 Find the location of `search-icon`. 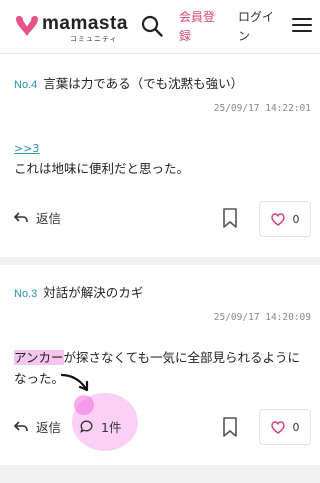

search-icon is located at coordinates (152, 26).